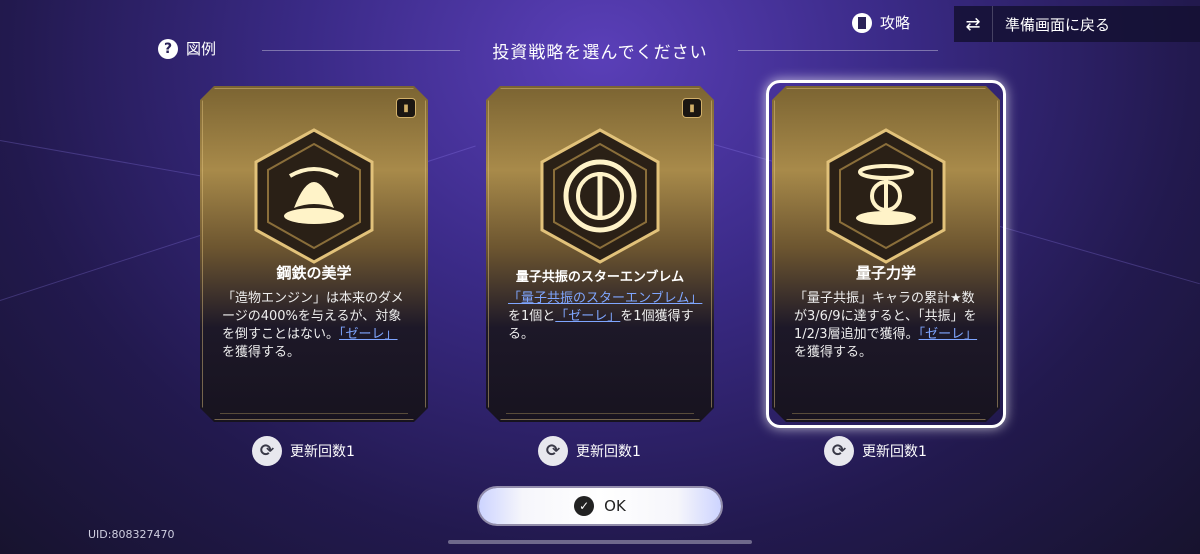 Image resolution: width=1200 pixels, height=554 pixels. I want to click on back-label: 準備画面に戻る, so click(1058, 24).